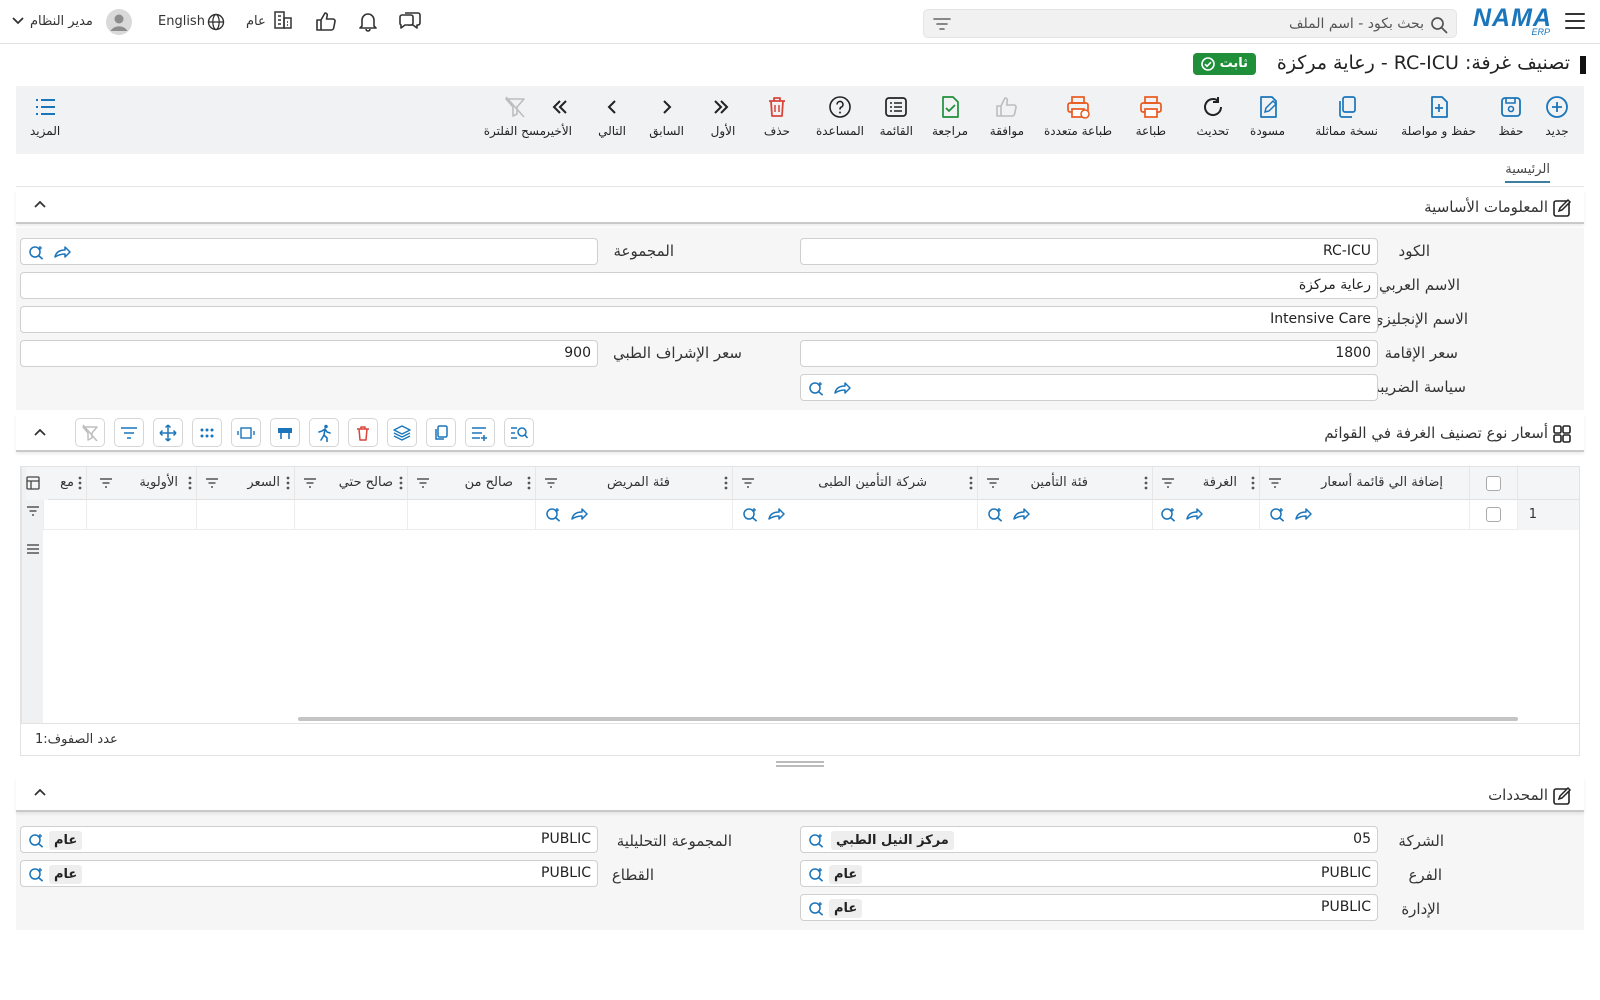 This screenshot has width=1600, height=1000. I want to click on cell-priority, so click(141, 515).